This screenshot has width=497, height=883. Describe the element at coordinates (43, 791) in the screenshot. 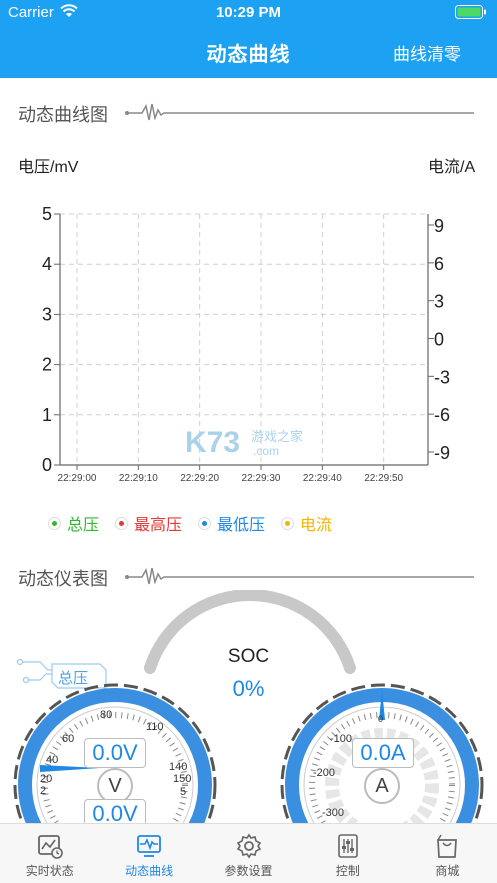

I see `svg-text: 2` at that location.